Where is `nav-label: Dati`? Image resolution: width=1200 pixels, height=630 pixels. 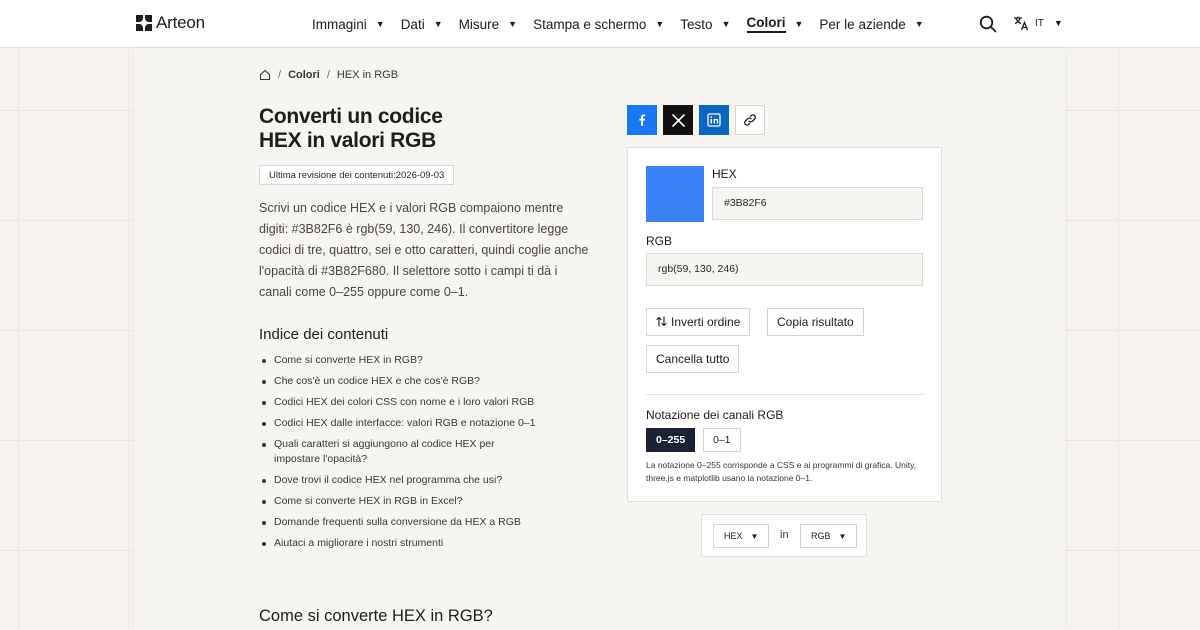 nav-label: Dati is located at coordinates (412, 24).